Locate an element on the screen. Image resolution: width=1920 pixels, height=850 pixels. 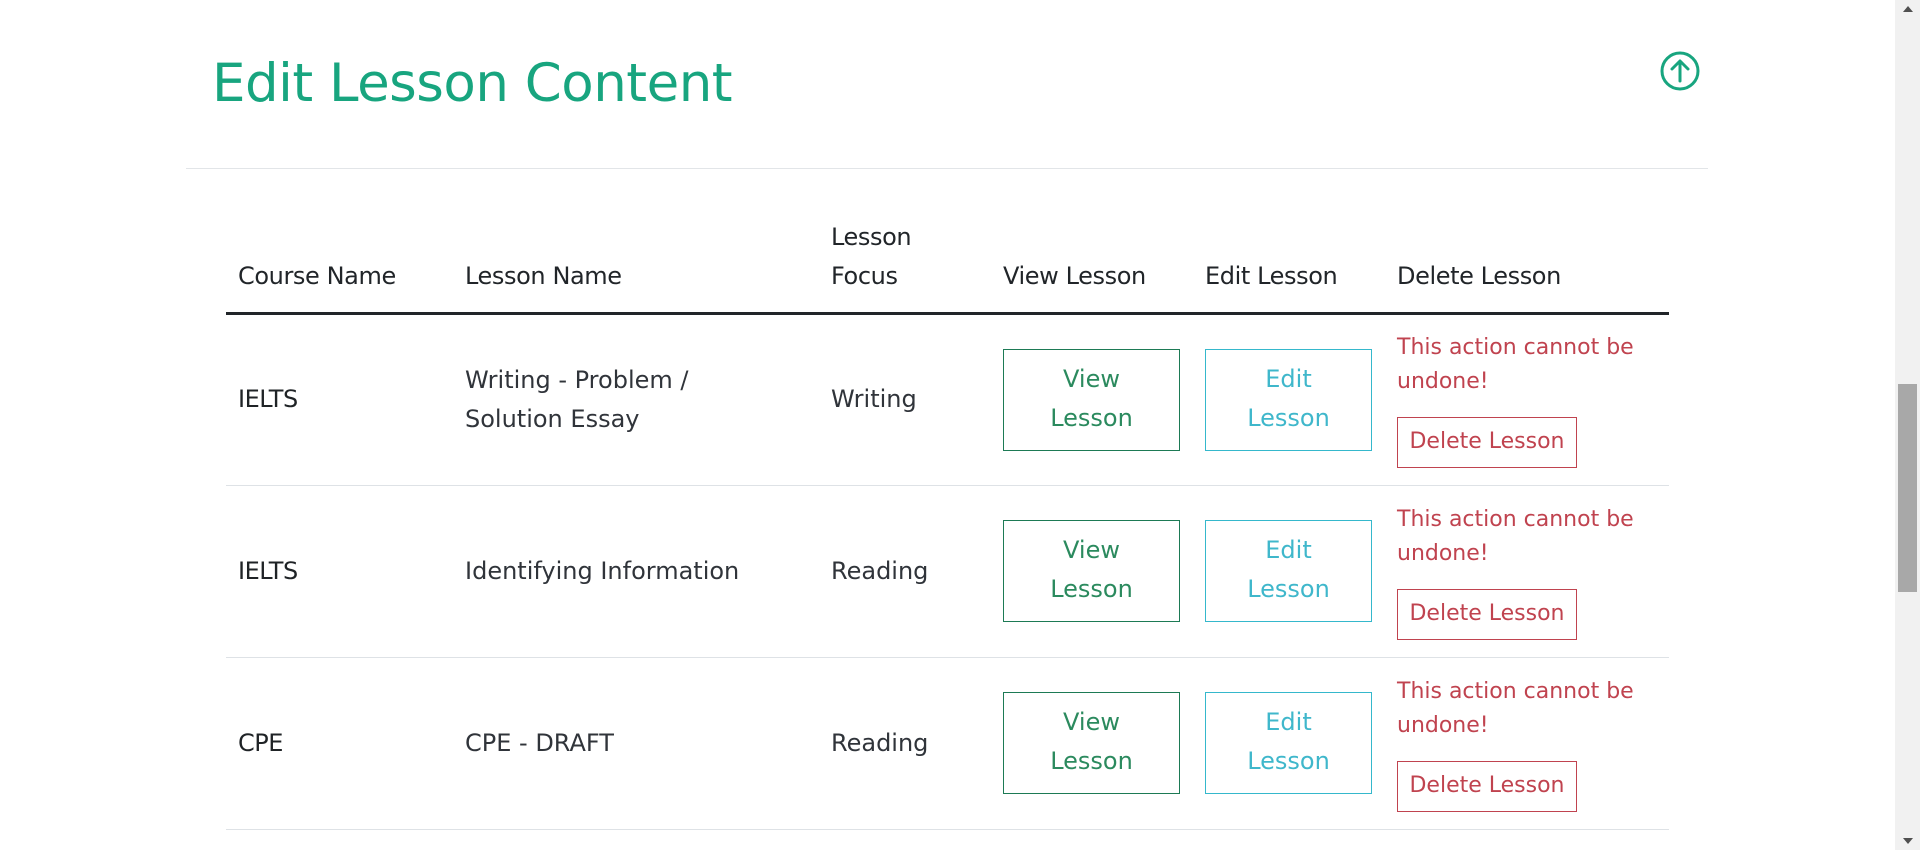
header-divider is located at coordinates (947, 168).